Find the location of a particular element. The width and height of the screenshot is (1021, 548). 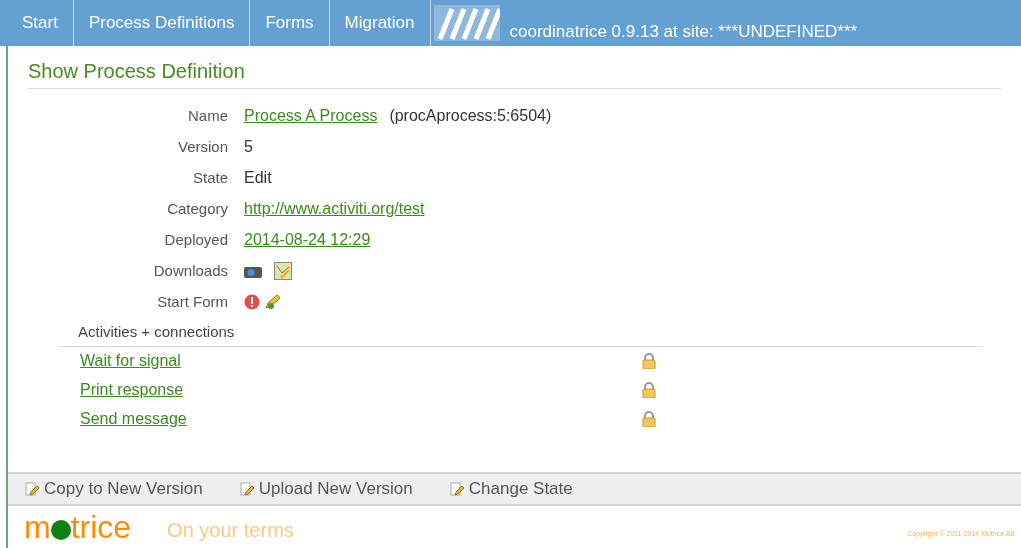

page-title: Show Process Definition is located at coordinates (514, 72).